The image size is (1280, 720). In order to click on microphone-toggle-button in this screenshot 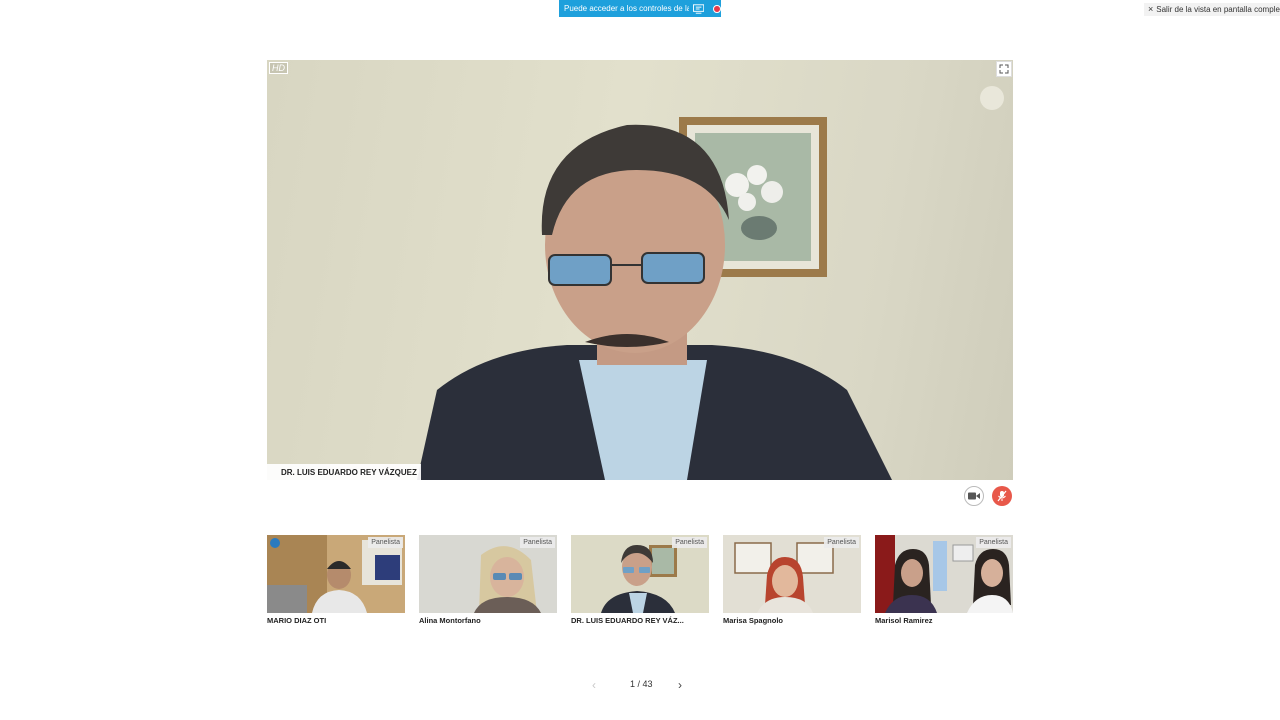, I will do `click(1002, 496)`.